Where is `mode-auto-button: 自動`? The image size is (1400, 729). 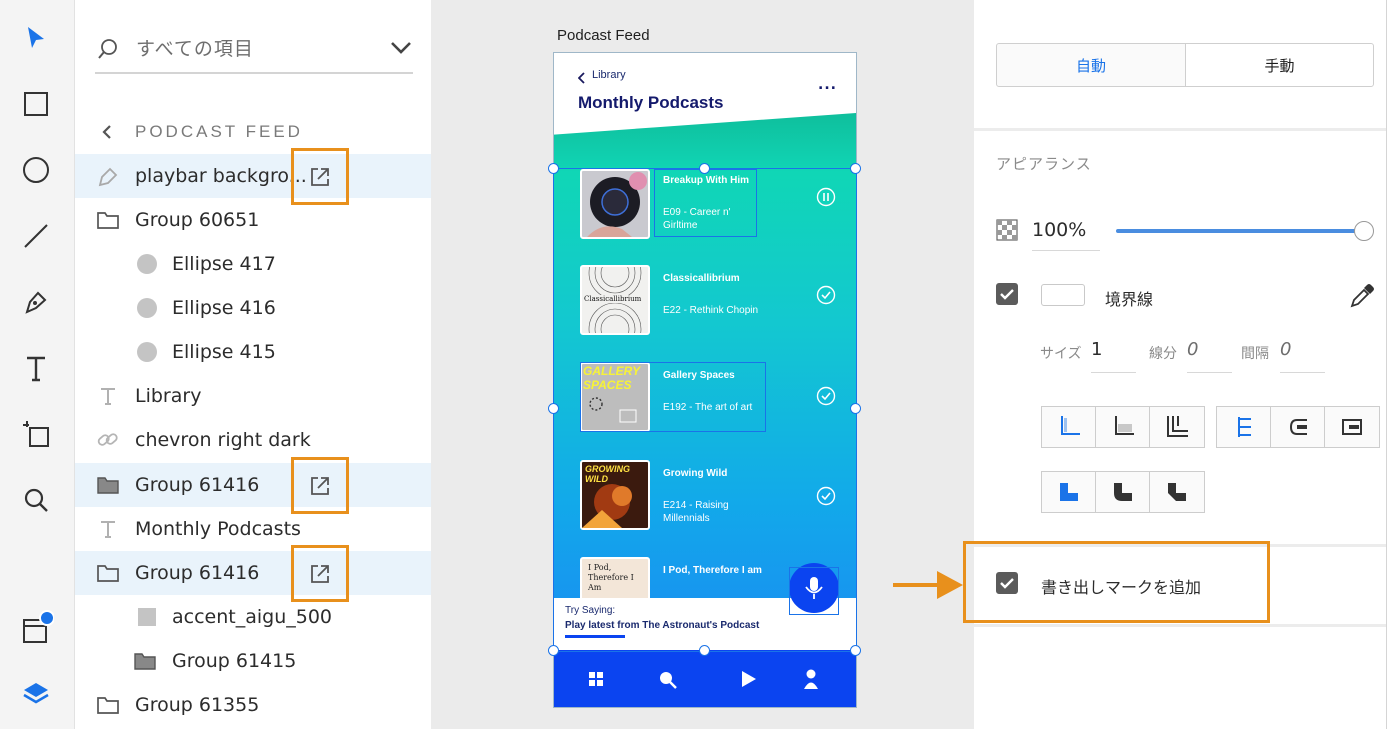
mode-auto-button: 自動 is located at coordinates (1091, 65).